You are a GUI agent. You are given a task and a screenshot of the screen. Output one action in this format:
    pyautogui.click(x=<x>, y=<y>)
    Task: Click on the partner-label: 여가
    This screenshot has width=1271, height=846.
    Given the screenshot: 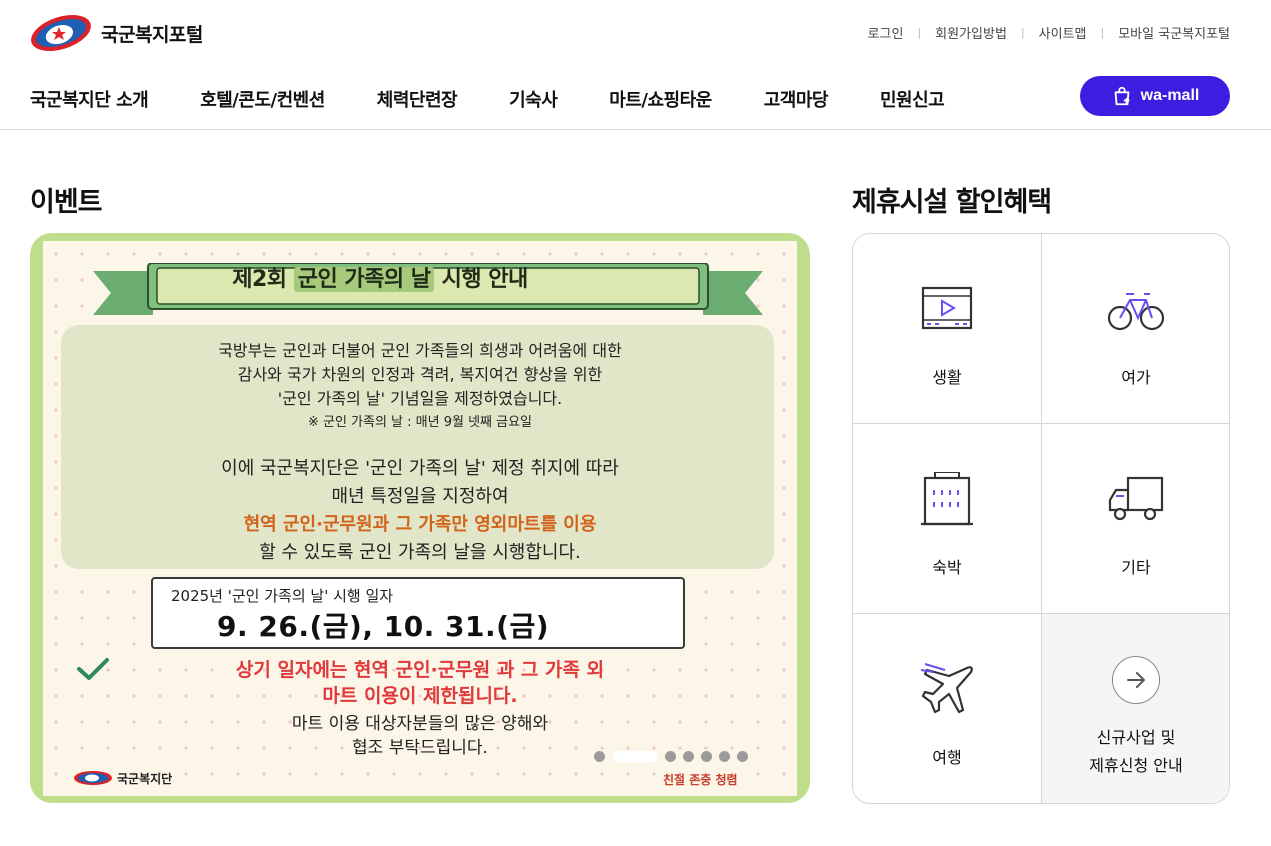 What is the action you would take?
    pyautogui.click(x=1136, y=377)
    